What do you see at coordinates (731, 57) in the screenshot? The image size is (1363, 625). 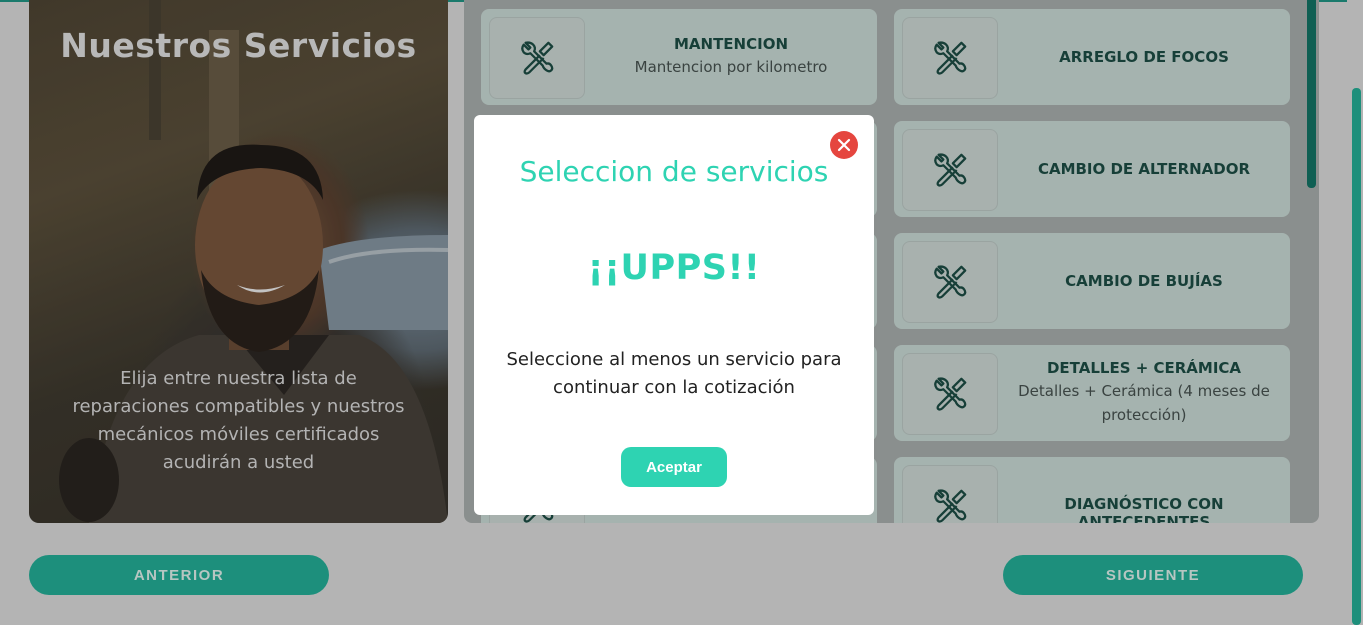 I see `service-text: MANTENCION Mantencion por kilometro` at bounding box center [731, 57].